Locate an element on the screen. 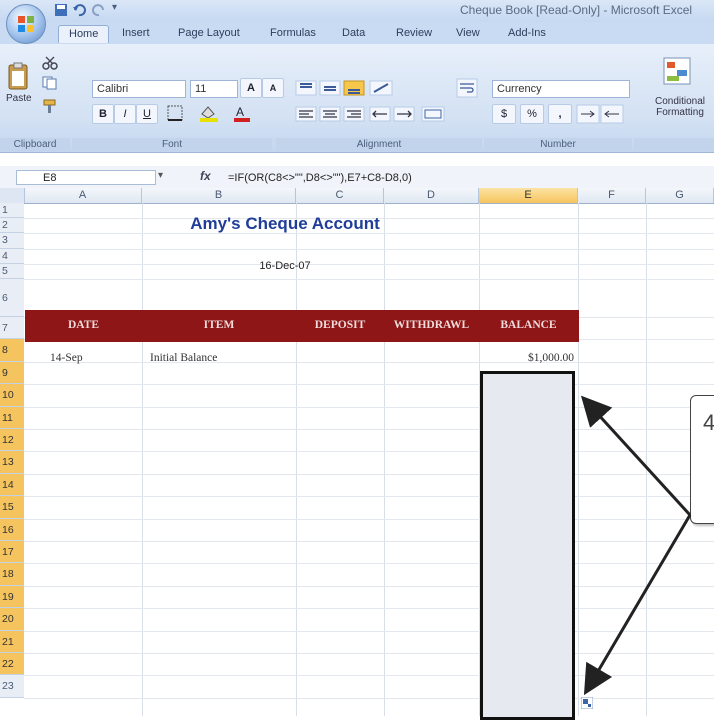 This screenshot has height=720, width=714. header-deposit: DEPOSIT is located at coordinates (340, 325).